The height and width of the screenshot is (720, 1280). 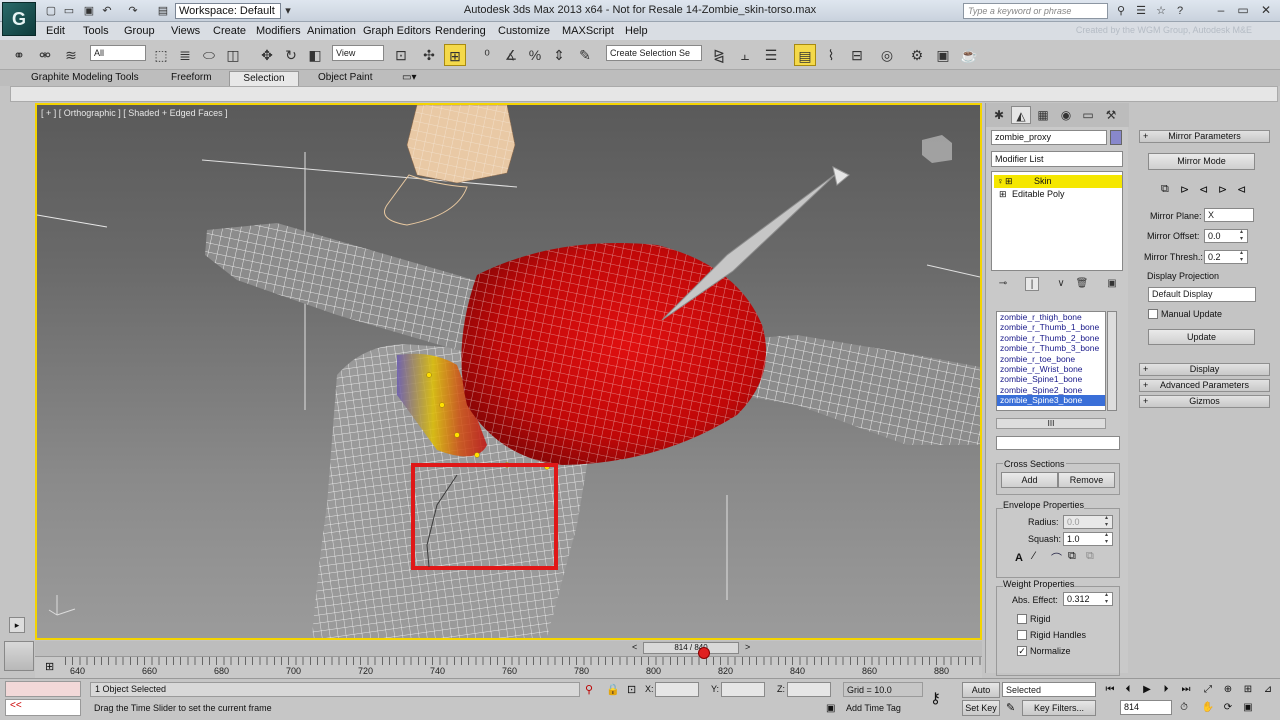 I want to click on go-to-end-icon: ⏭, so click(x=1186, y=690).